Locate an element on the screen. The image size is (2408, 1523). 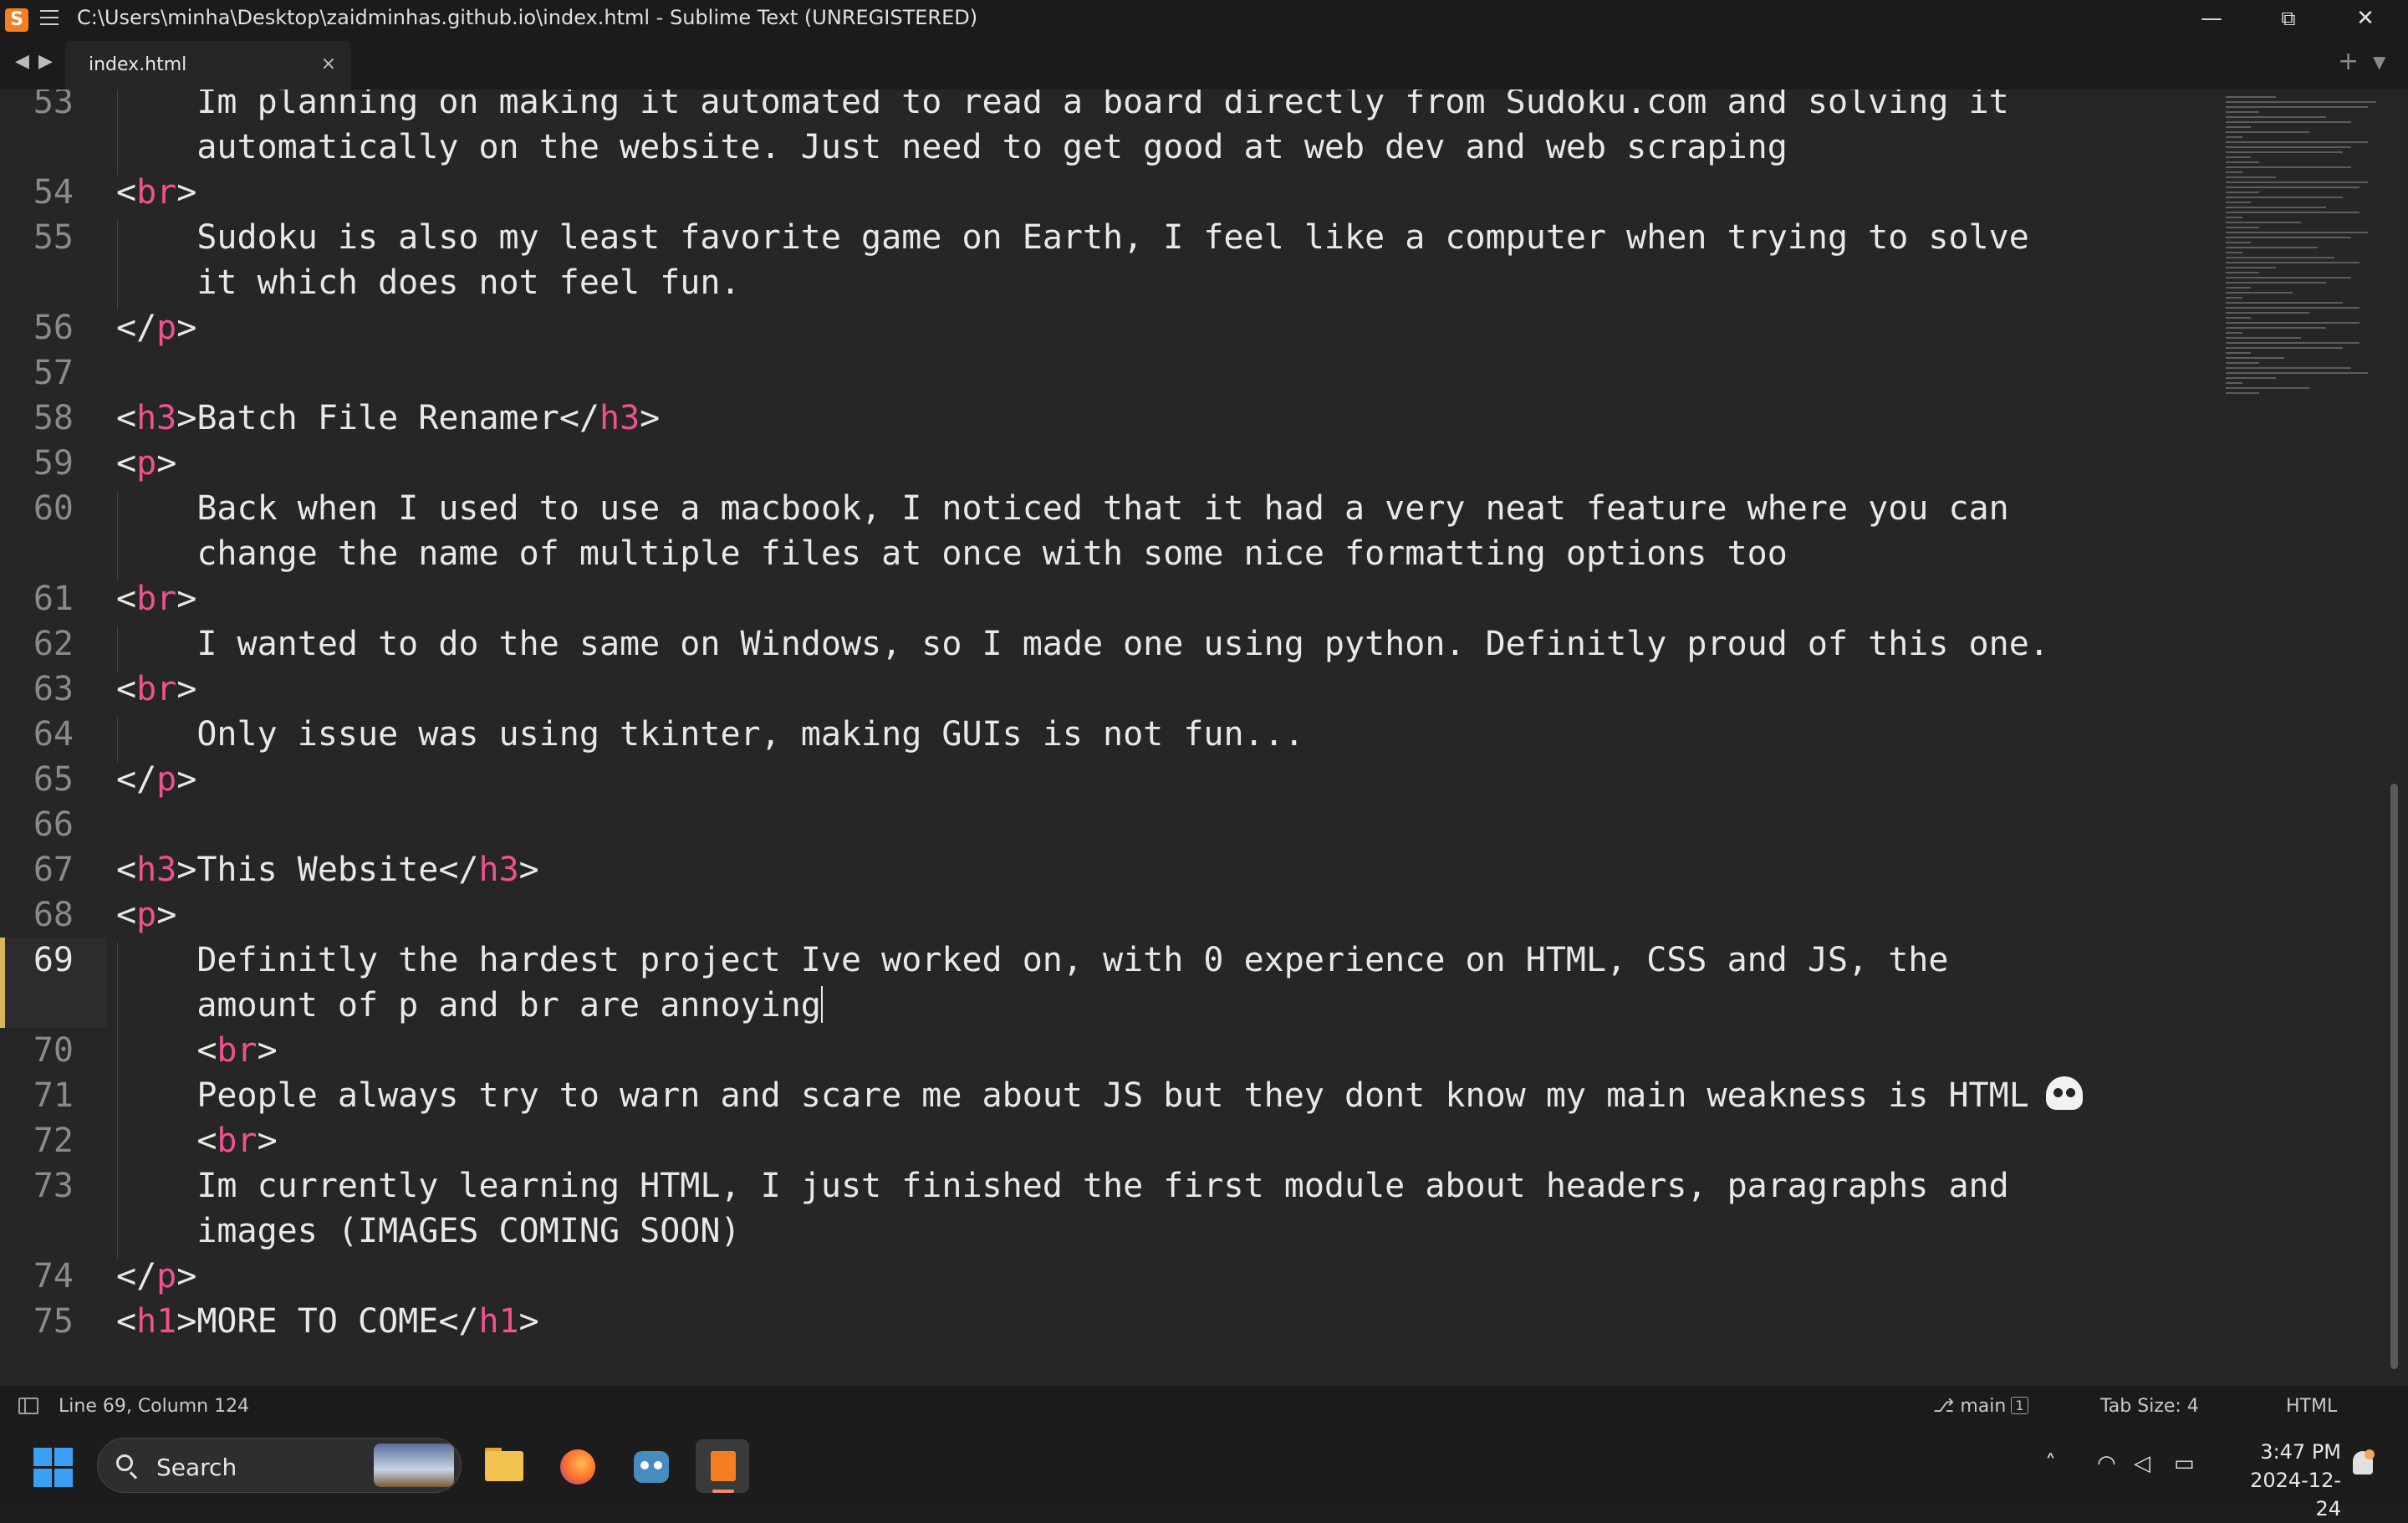
line-number: 71 is located at coordinates (54, 1095).